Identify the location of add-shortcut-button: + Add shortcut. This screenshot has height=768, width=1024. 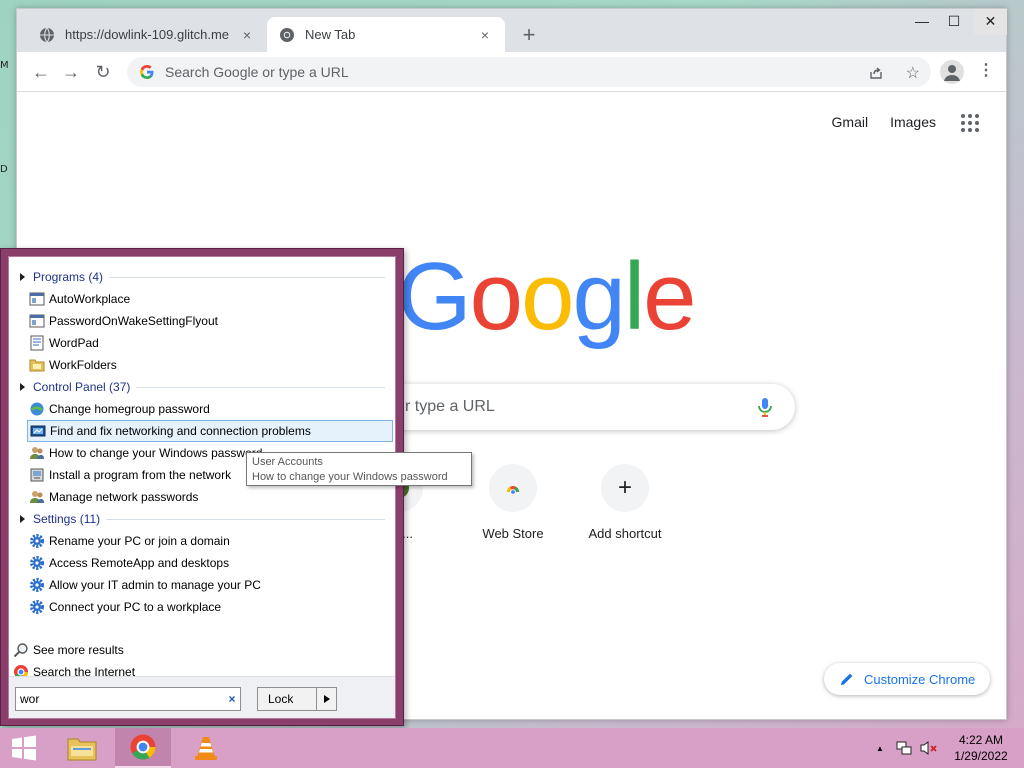
(625, 502).